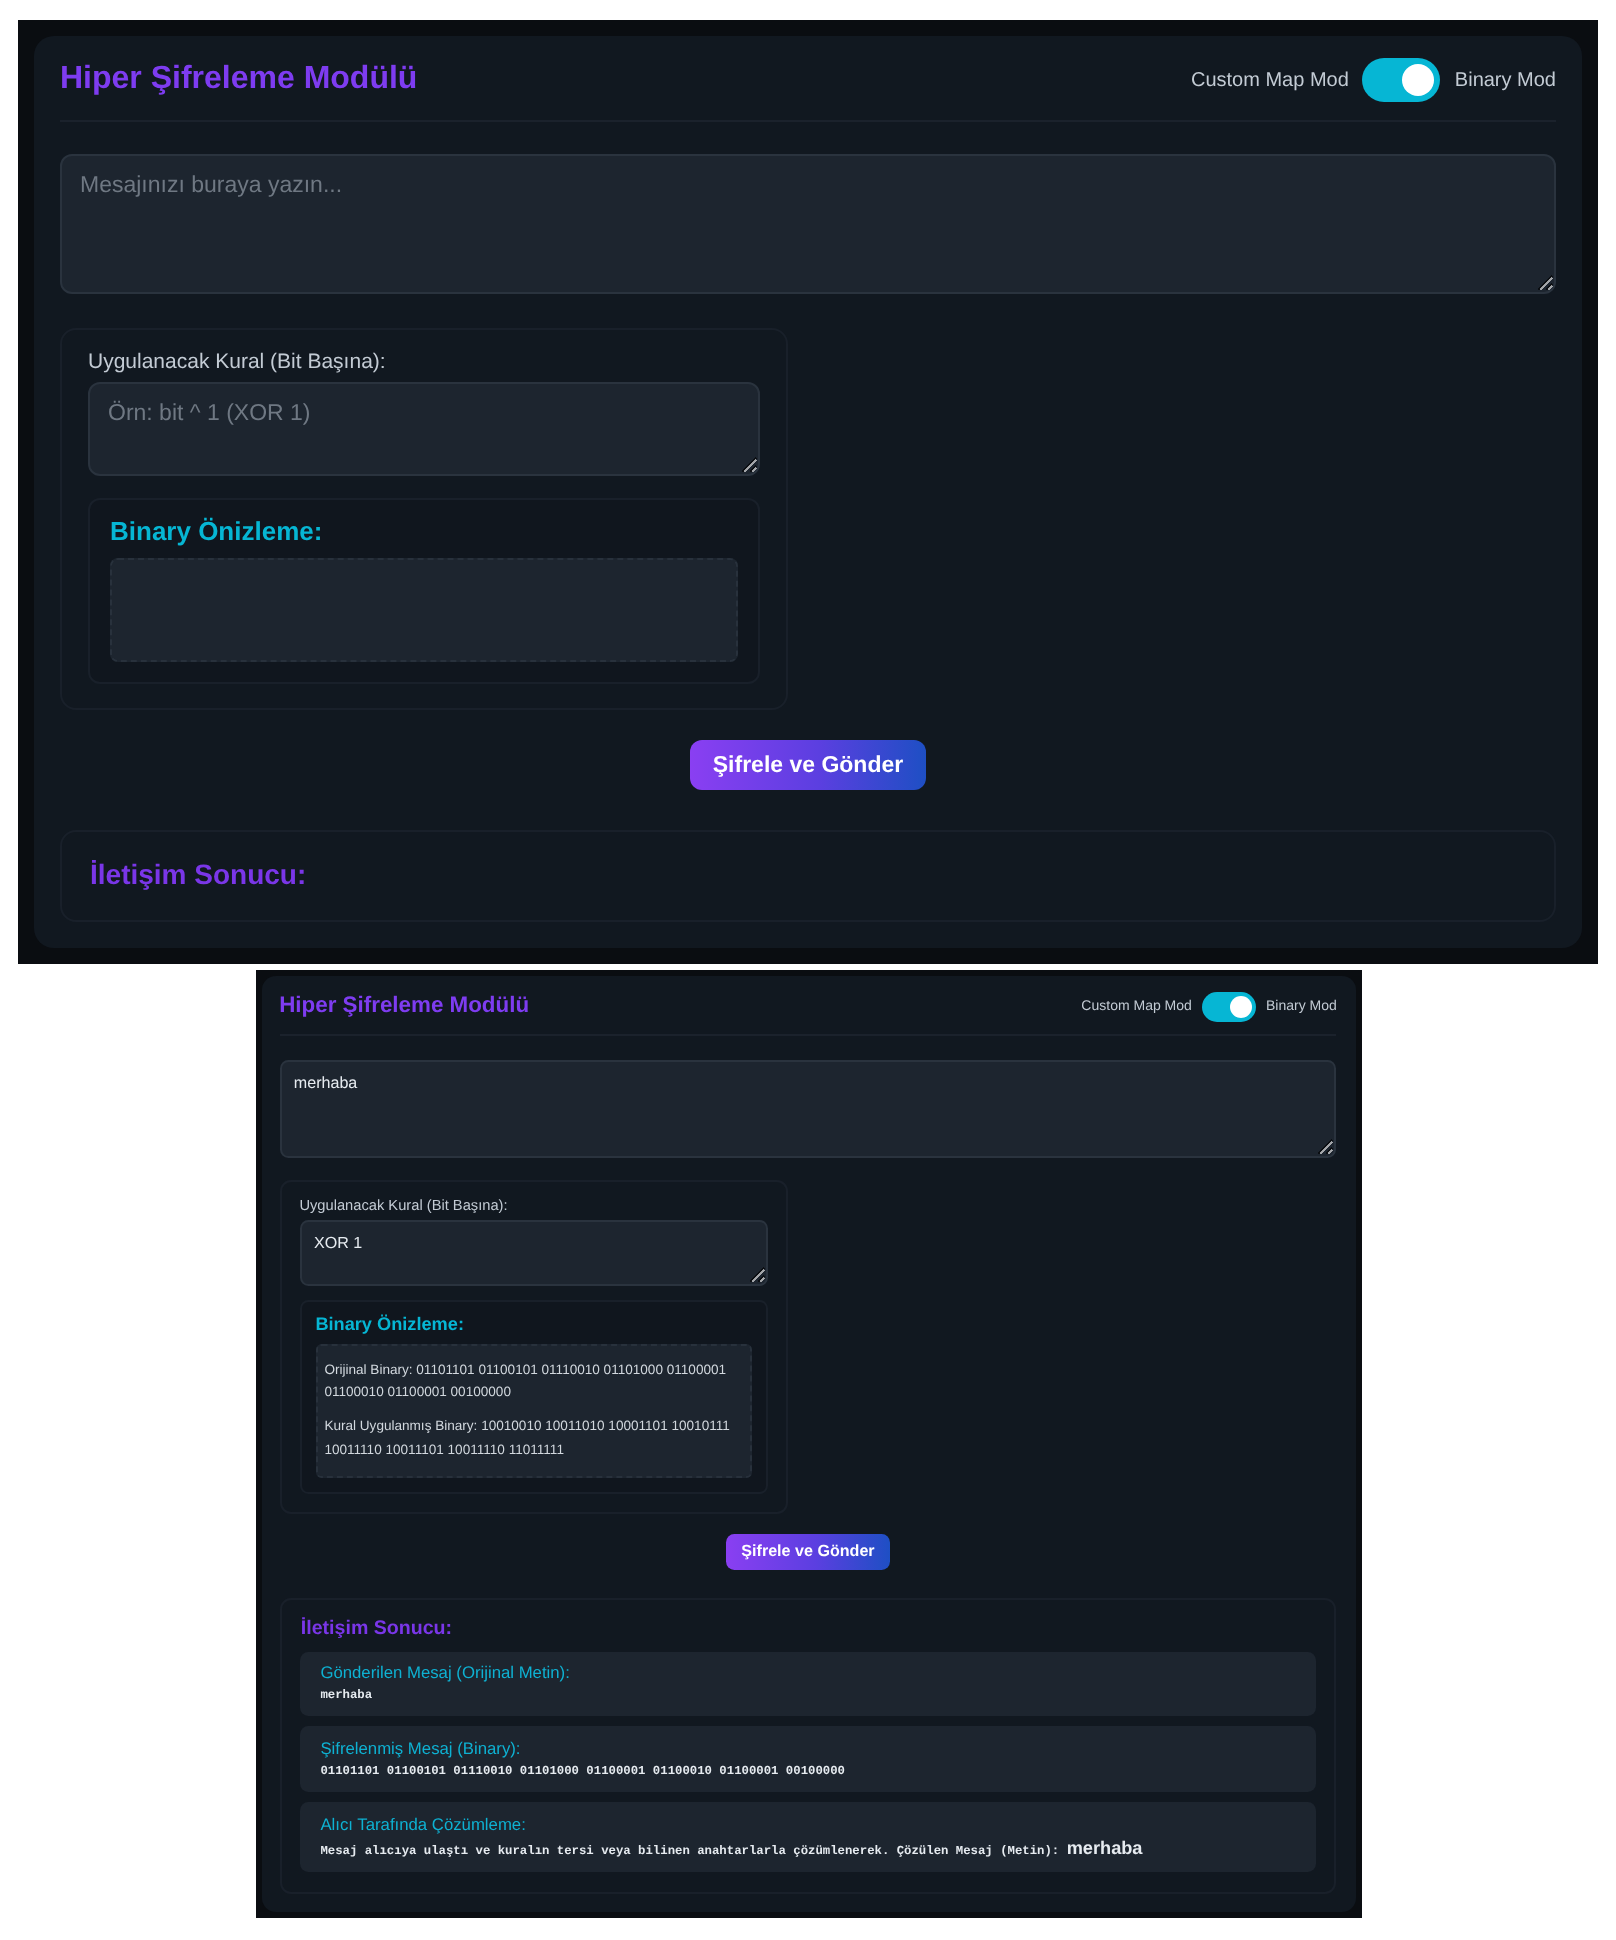 The height and width of the screenshot is (1940, 1616). I want to click on result-heading: Alıcı Tarafında Çözümleme:, so click(424, 1824).